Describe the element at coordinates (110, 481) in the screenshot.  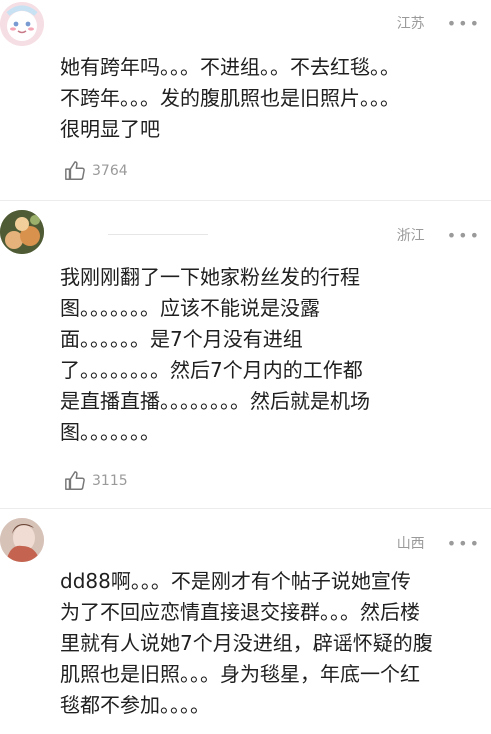
I see `like-count: 3115` at that location.